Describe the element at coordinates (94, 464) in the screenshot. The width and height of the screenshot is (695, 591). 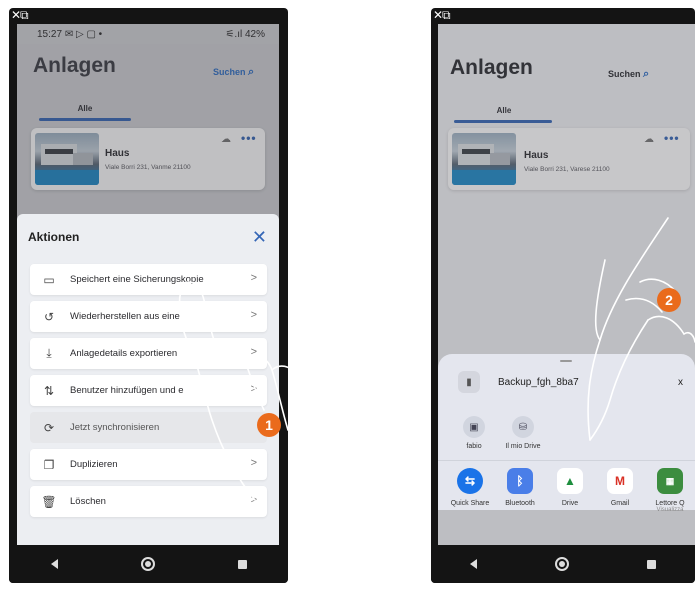
I see `action-label: Duplizieren` at that location.